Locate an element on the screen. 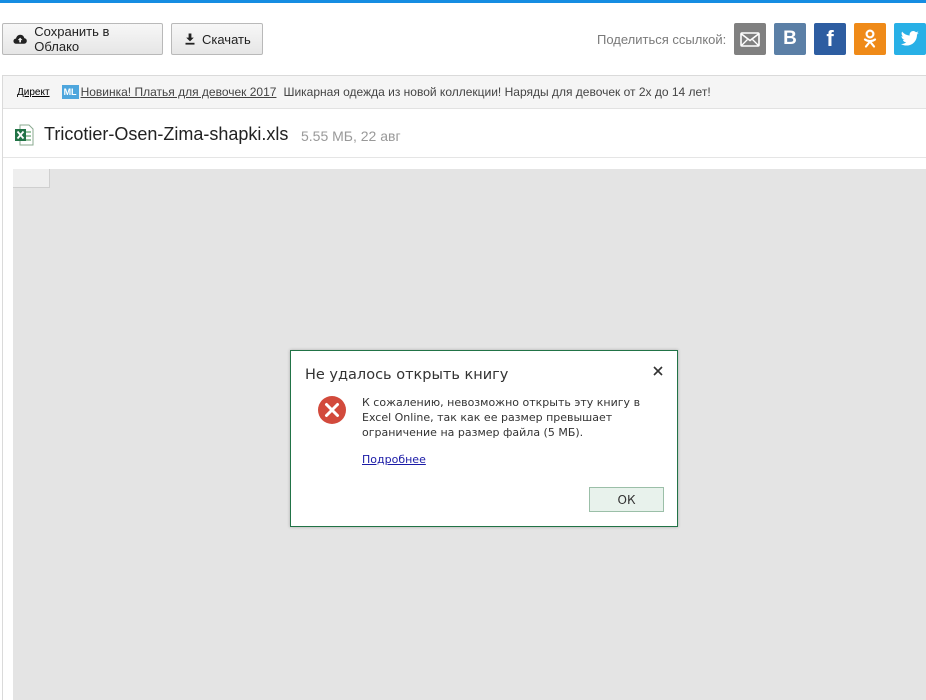 This screenshot has height=700, width=926. sheet-corner-cell is located at coordinates (31, 178).